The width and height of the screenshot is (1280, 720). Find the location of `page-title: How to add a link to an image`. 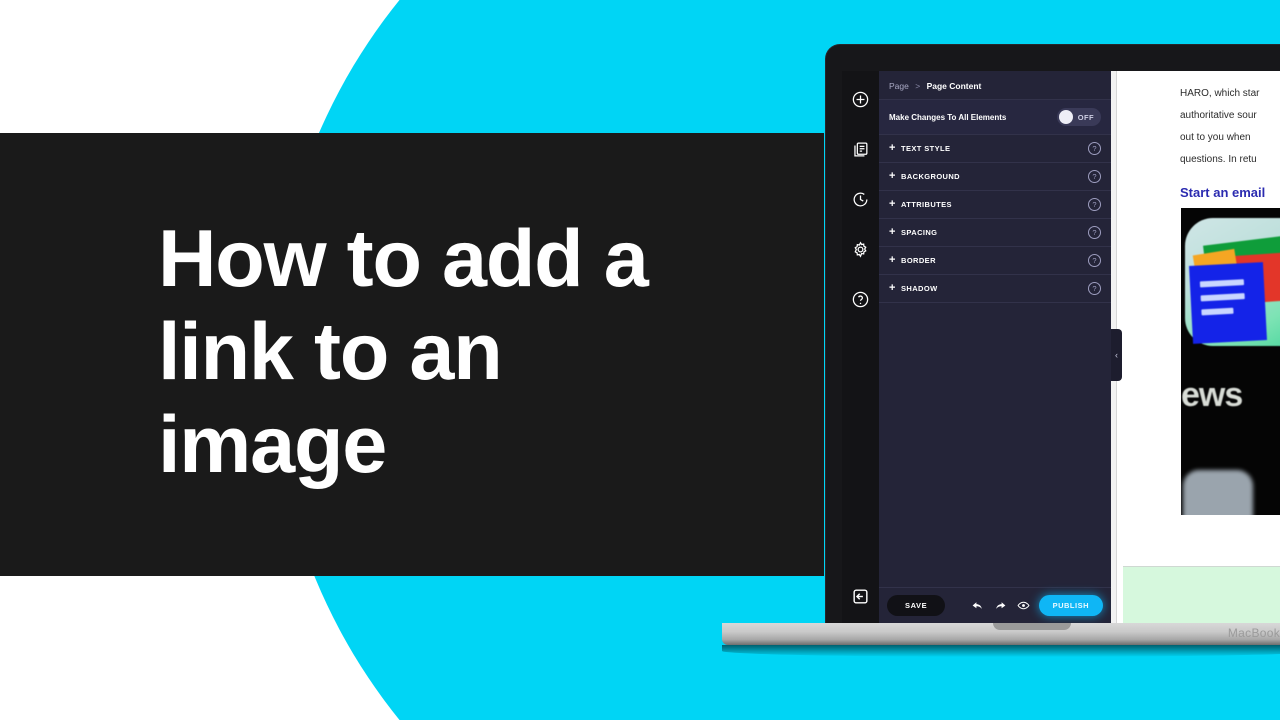

page-title: How to add a link to an image is located at coordinates (403, 352).